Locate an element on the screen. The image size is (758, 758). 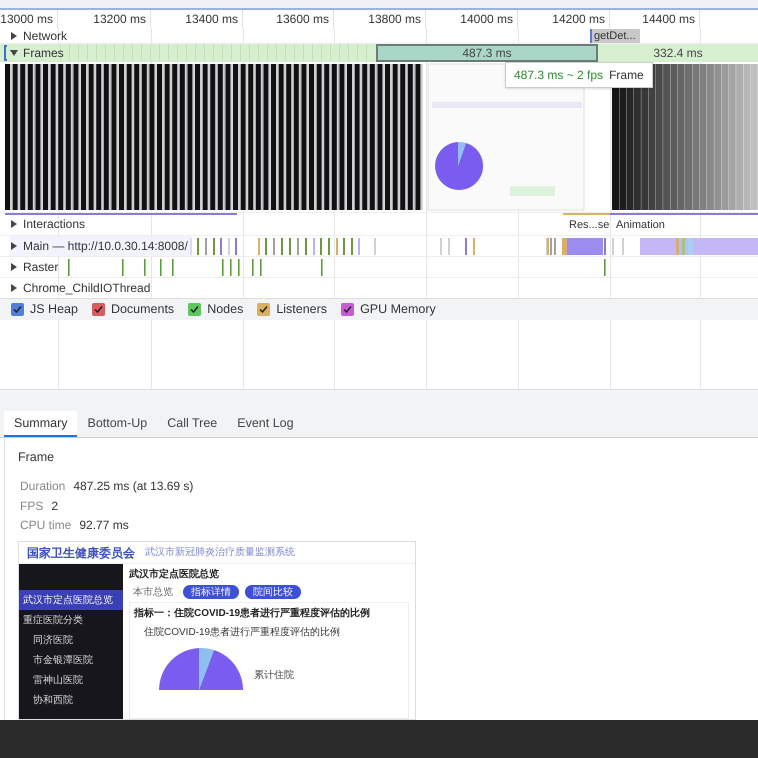
field-label: FPS is located at coordinates (32, 506).